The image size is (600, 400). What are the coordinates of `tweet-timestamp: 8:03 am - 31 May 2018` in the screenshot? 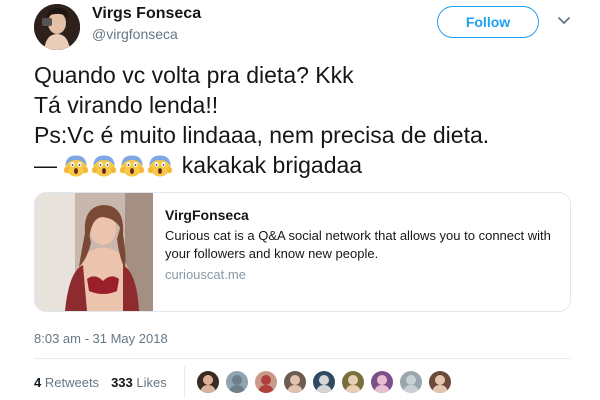 It's located at (101, 338).